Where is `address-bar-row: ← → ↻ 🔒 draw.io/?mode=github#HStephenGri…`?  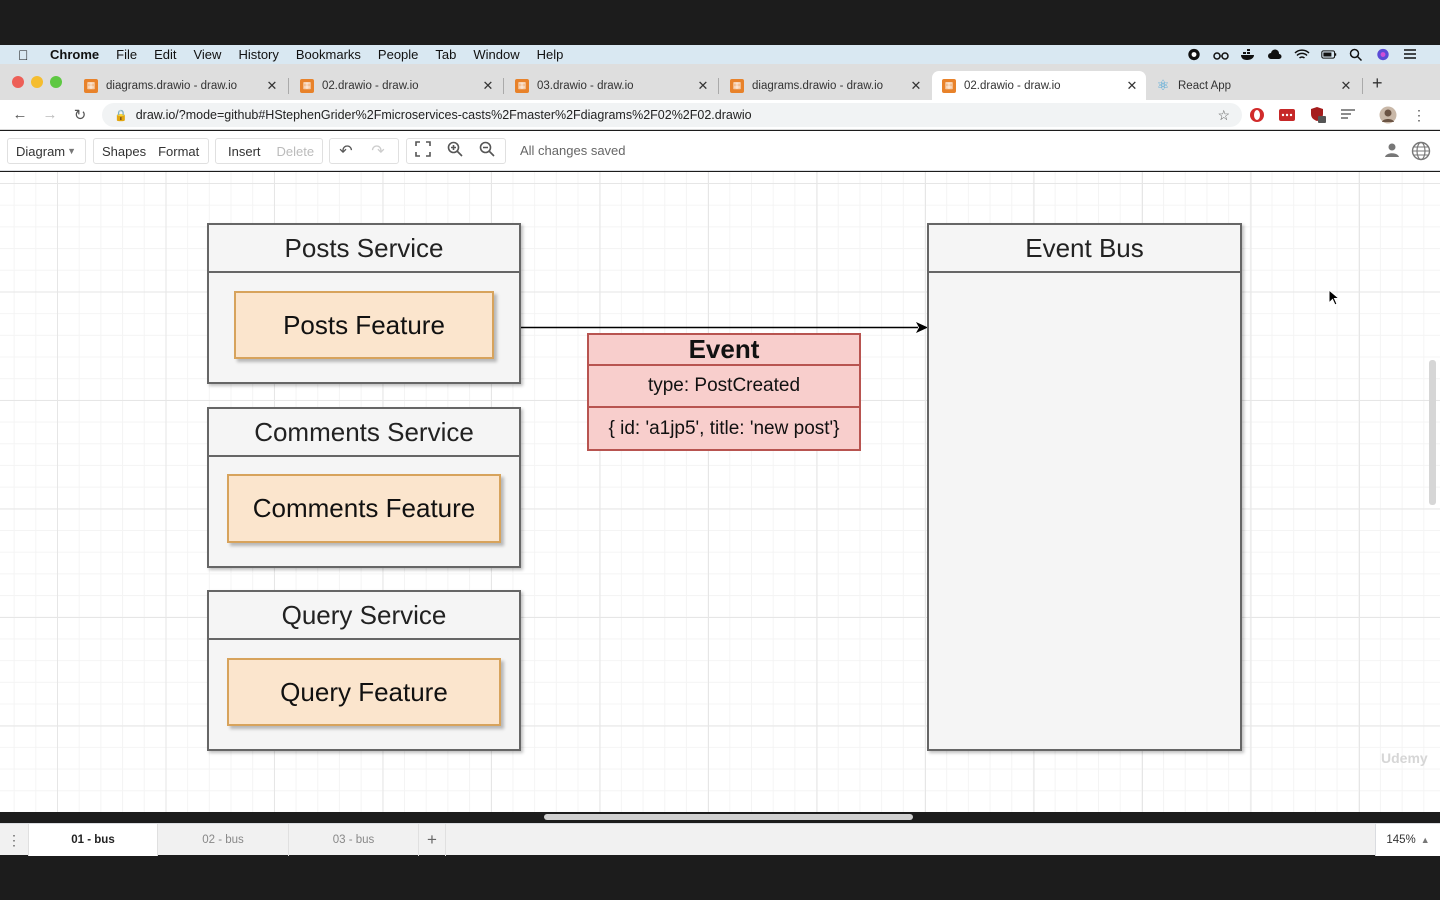
address-bar-row: ← → ↻ 🔒 draw.io/?mode=github#HStephenGri… is located at coordinates (720, 115).